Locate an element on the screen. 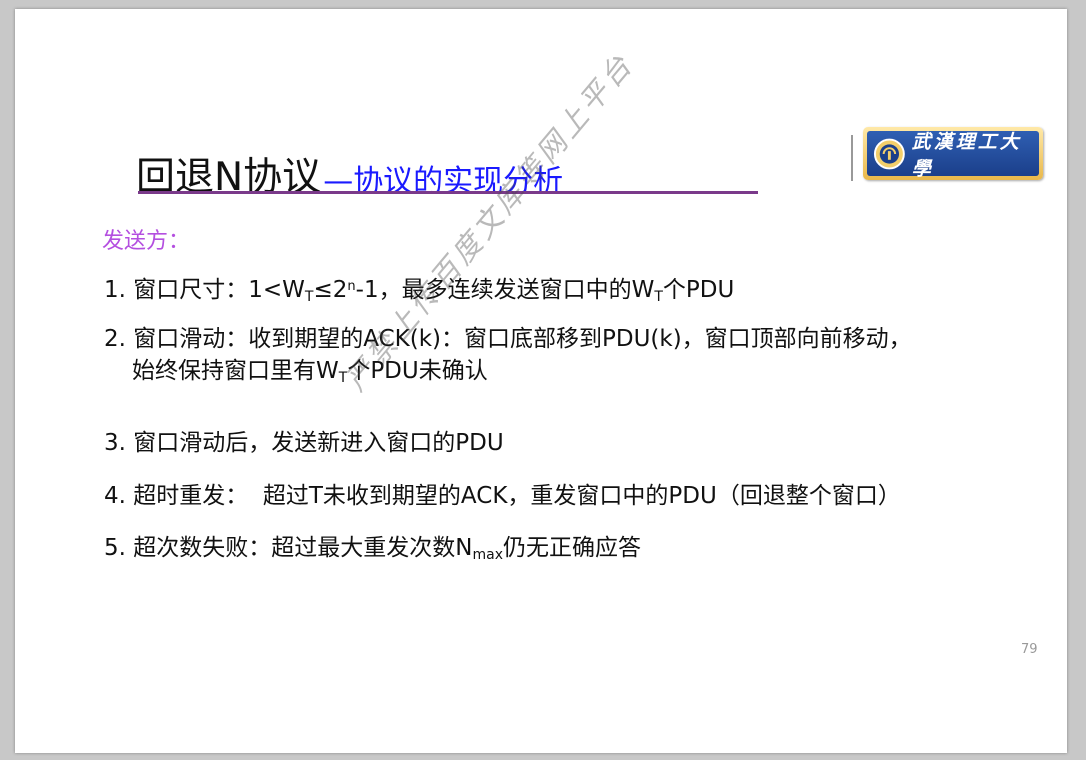  item-text: 窗口滑动后，发送新进入窗口的PDU is located at coordinates (314, 443).